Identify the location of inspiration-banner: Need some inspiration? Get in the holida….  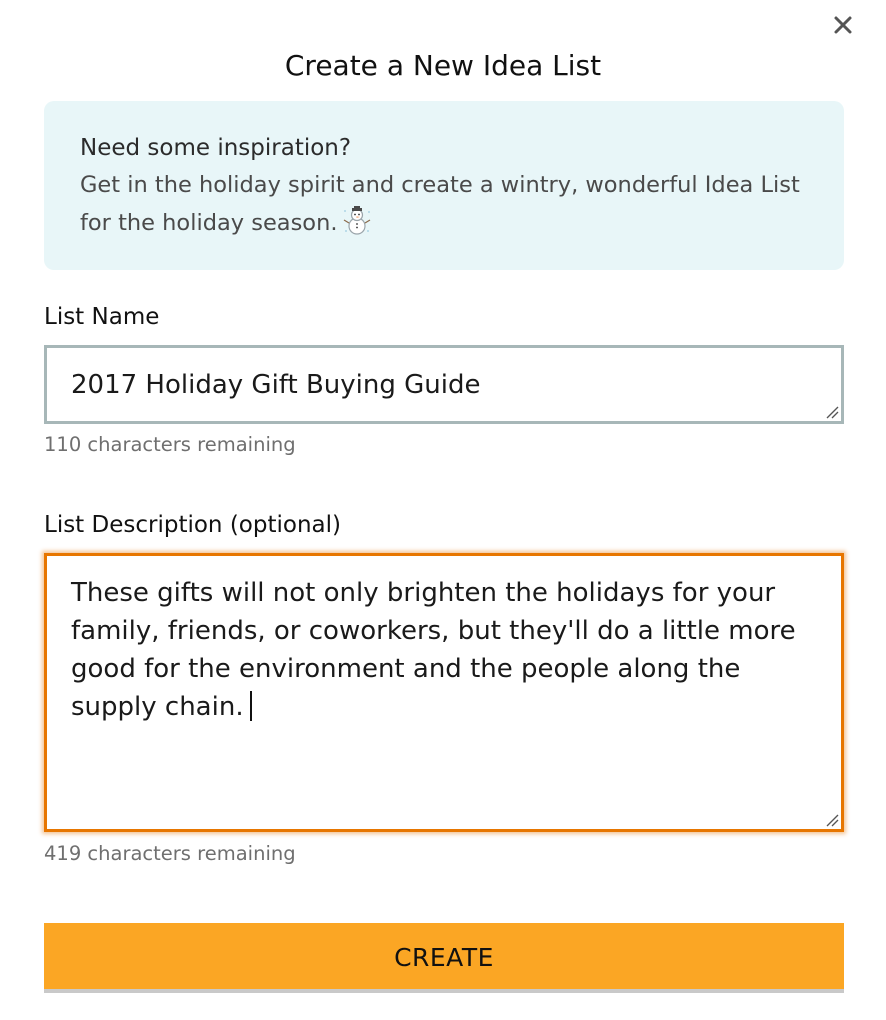
(444, 185).